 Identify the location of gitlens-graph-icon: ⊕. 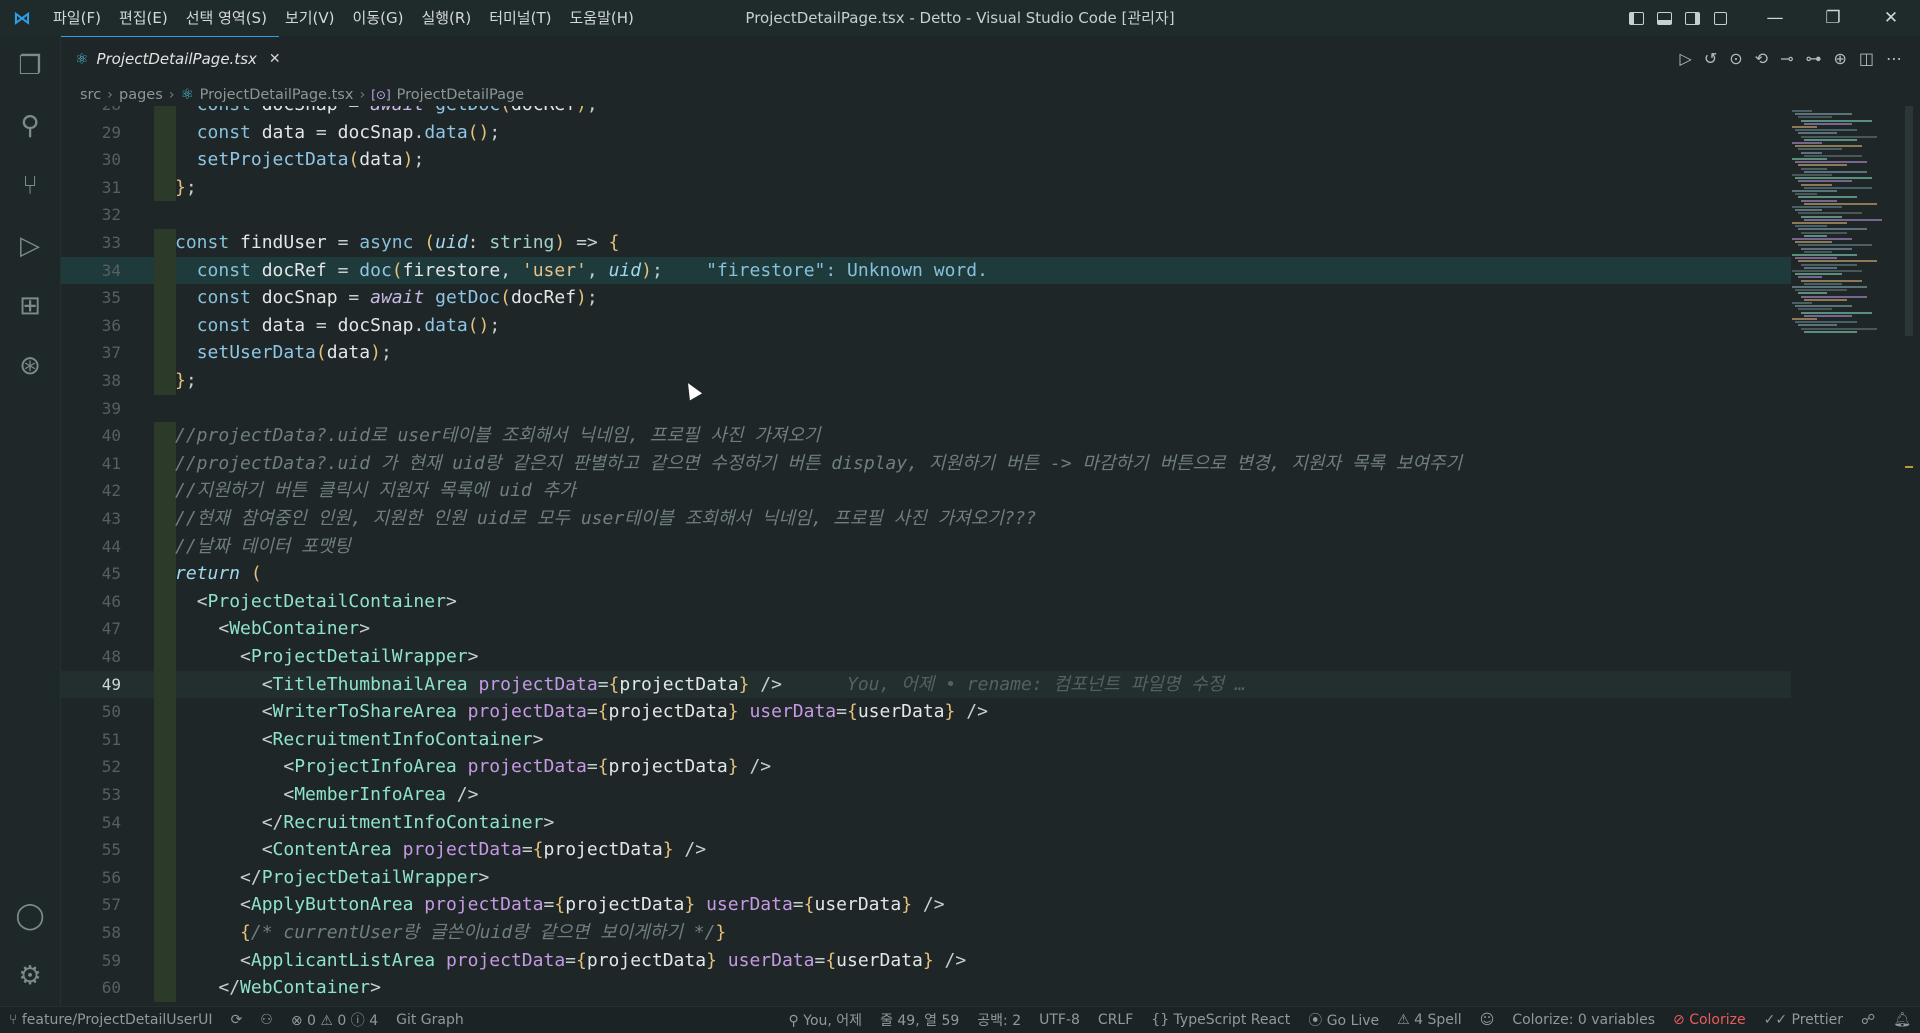
(1839, 58).